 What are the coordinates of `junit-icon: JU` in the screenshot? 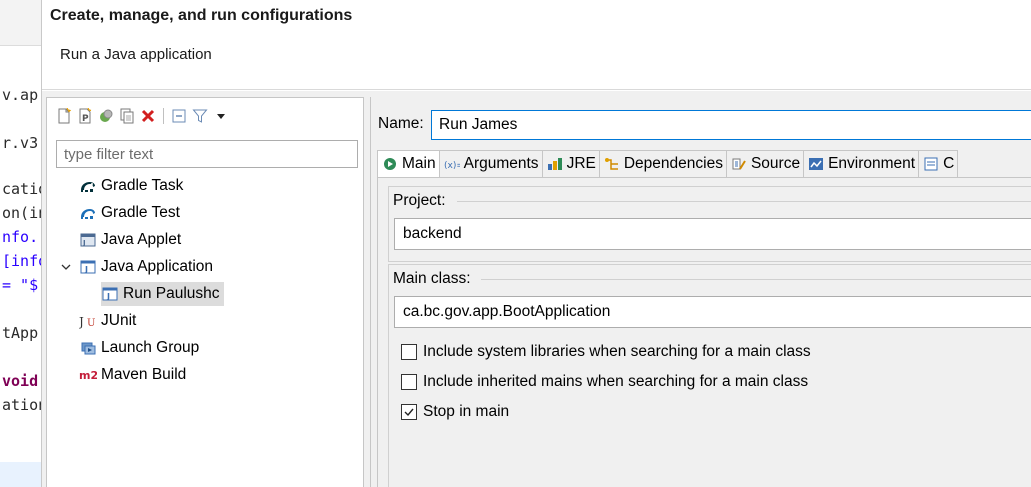 It's located at (88, 321).